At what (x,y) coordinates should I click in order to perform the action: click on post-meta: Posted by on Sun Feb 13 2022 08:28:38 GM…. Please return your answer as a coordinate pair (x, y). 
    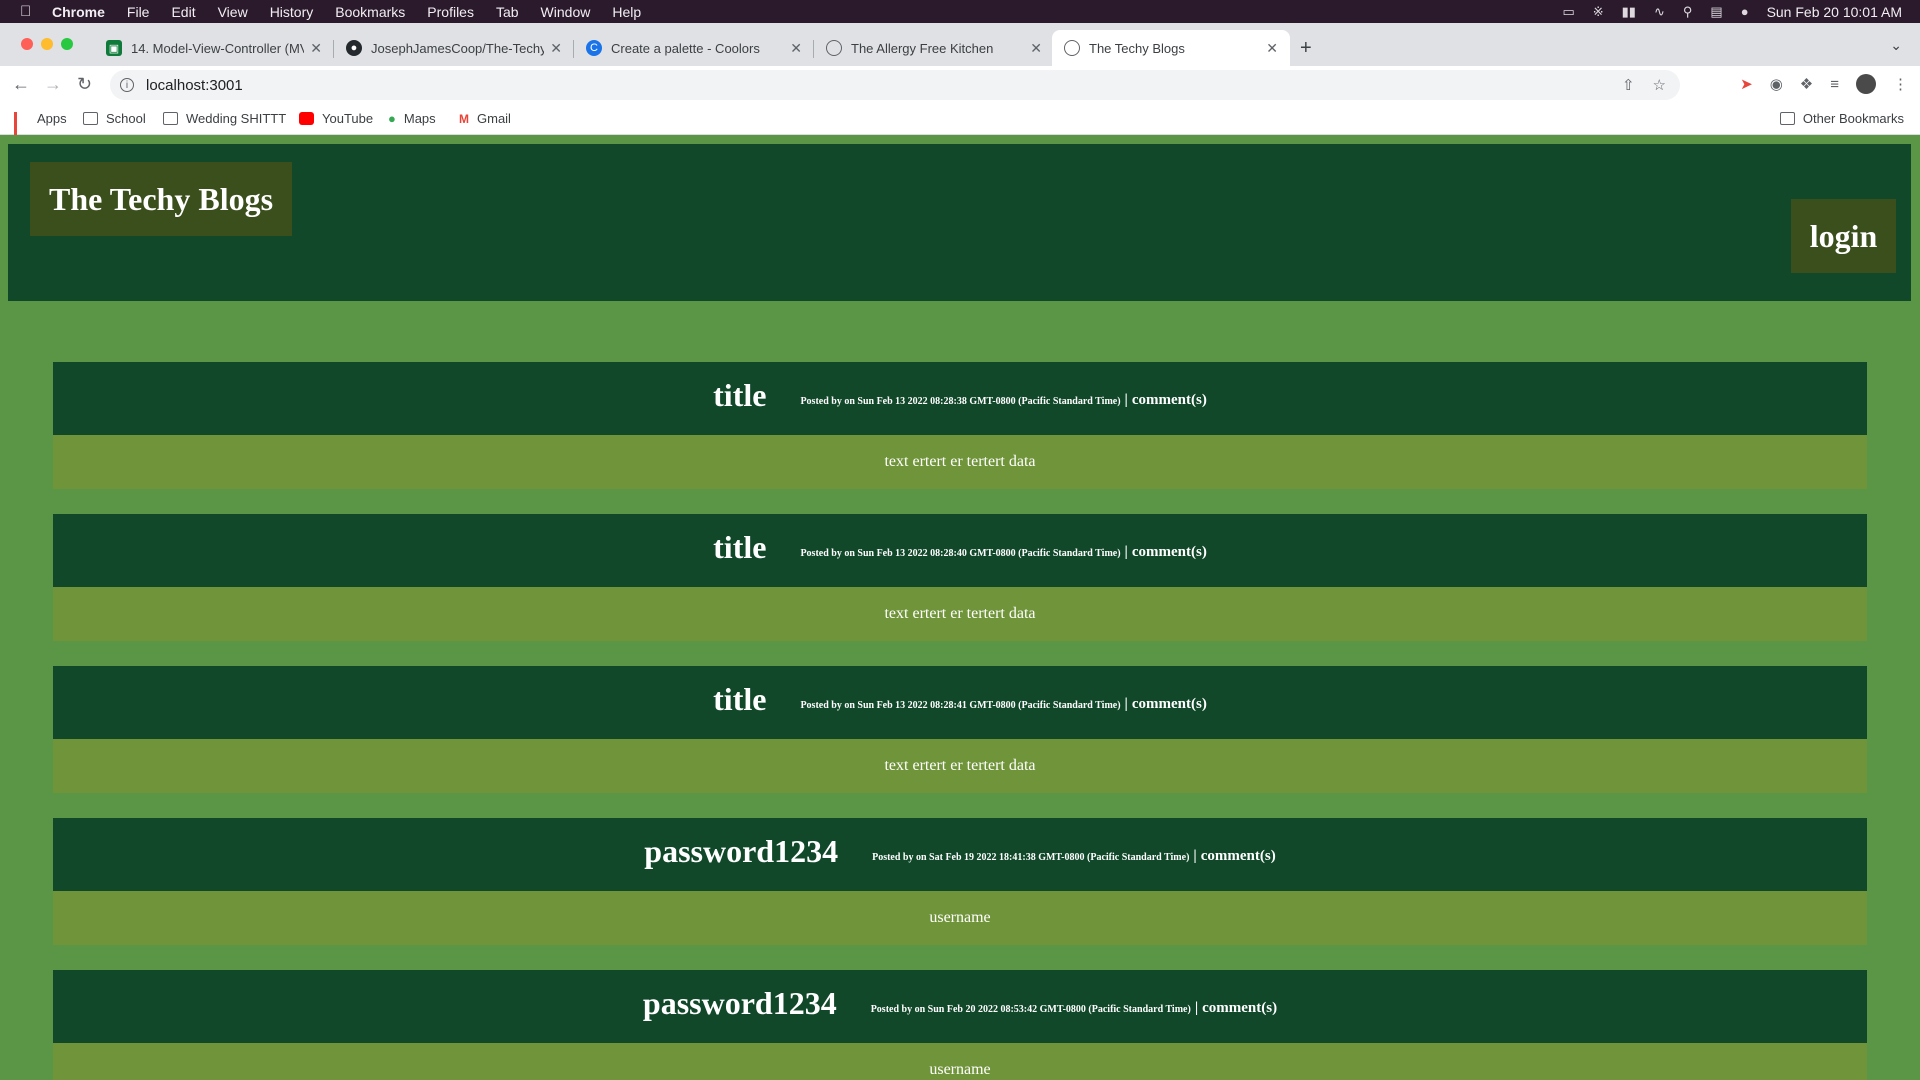
    Looking at the image, I should click on (960, 401).